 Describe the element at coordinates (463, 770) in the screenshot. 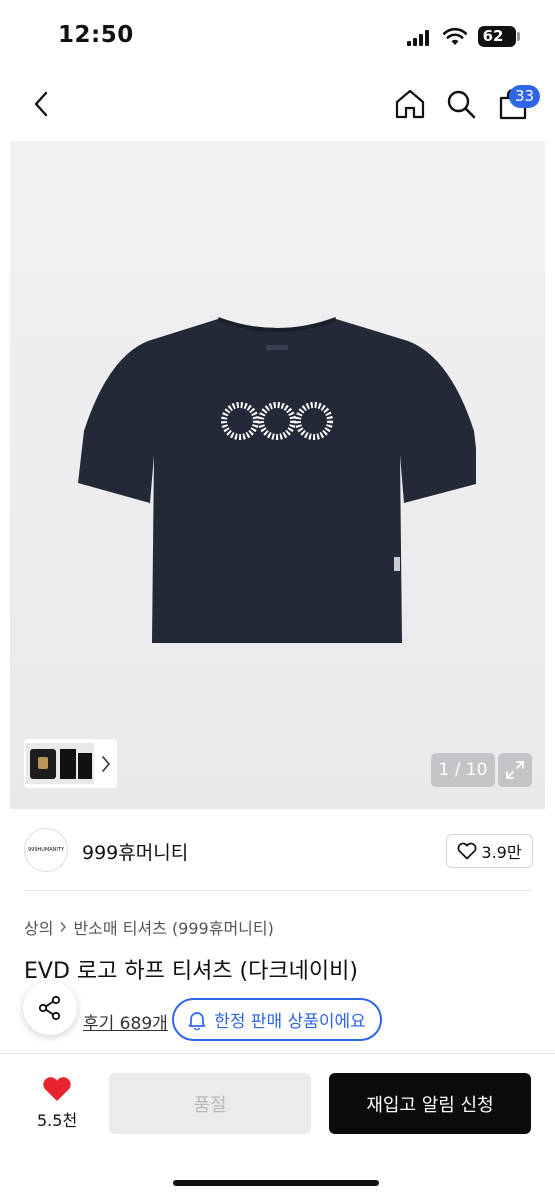

I see `image-counter: 1 / 10` at that location.